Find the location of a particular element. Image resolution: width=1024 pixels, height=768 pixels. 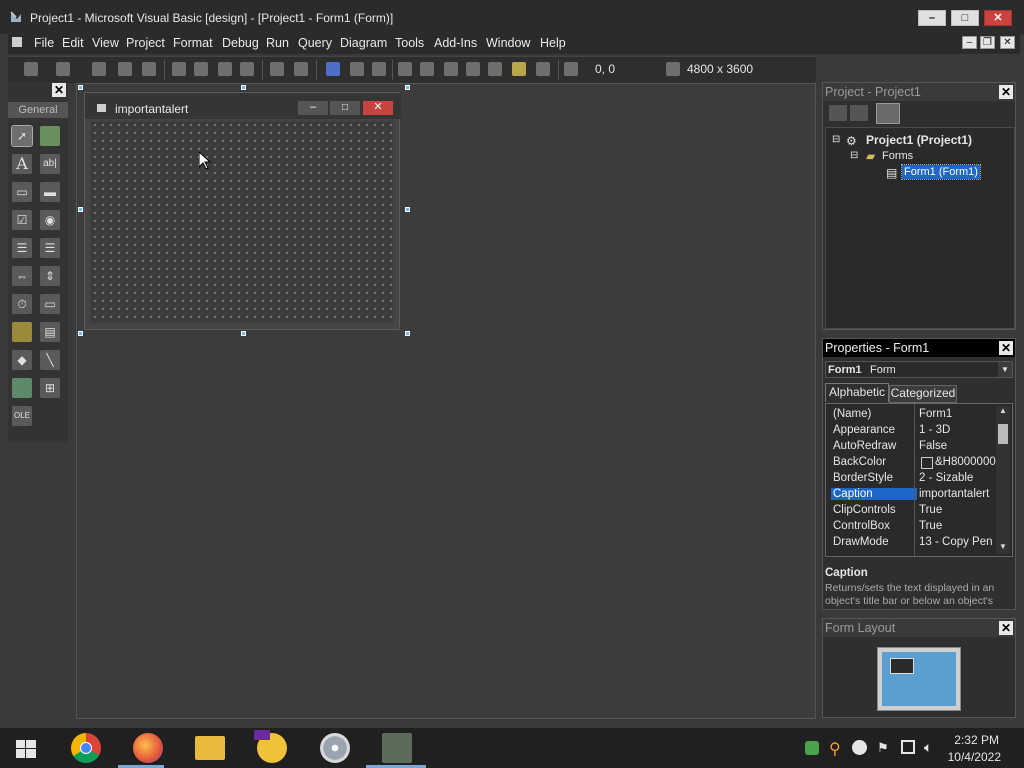

form-minimize-button: – is located at coordinates (313, 108).